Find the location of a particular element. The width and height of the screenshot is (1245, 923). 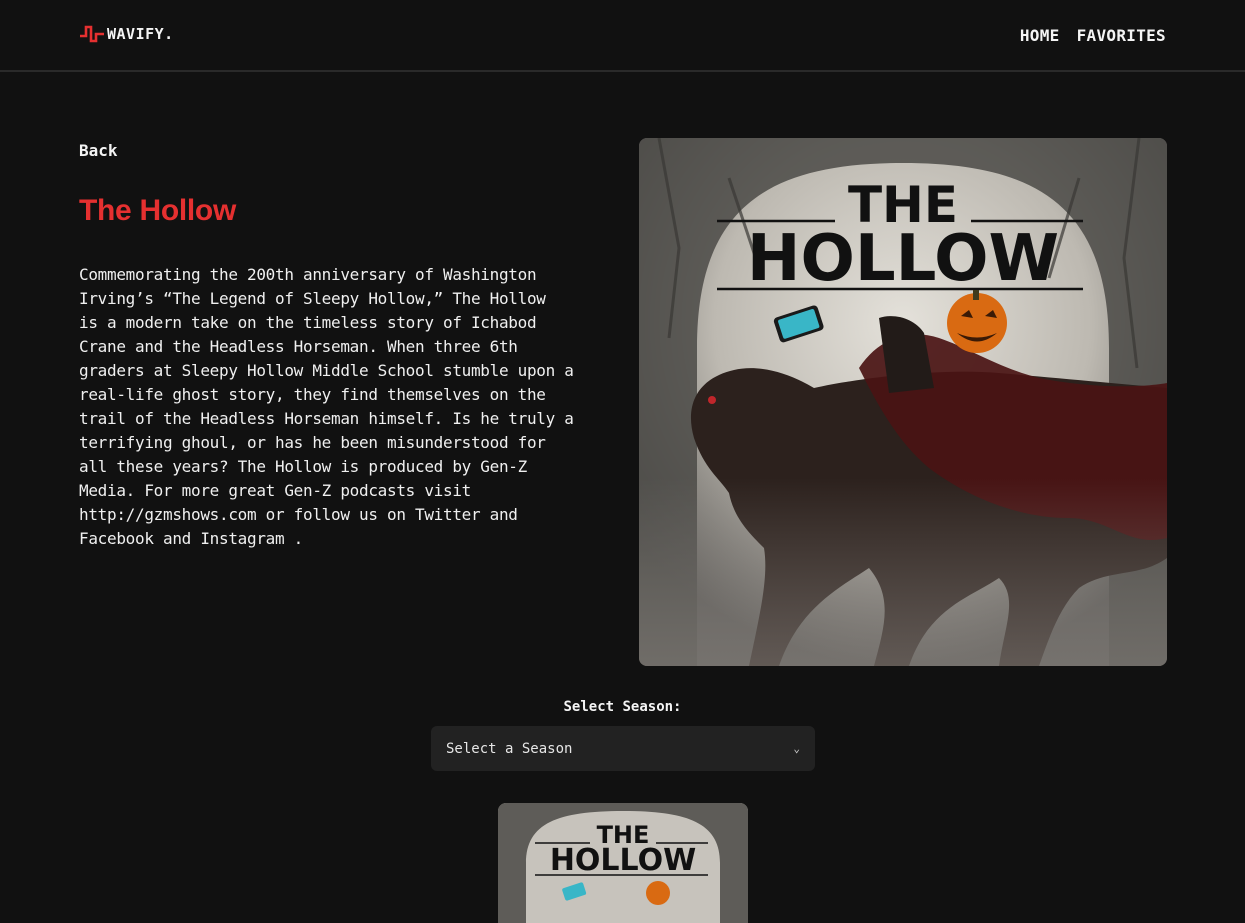

cover-title-line2: HOLLOW is located at coordinates (903, 259).